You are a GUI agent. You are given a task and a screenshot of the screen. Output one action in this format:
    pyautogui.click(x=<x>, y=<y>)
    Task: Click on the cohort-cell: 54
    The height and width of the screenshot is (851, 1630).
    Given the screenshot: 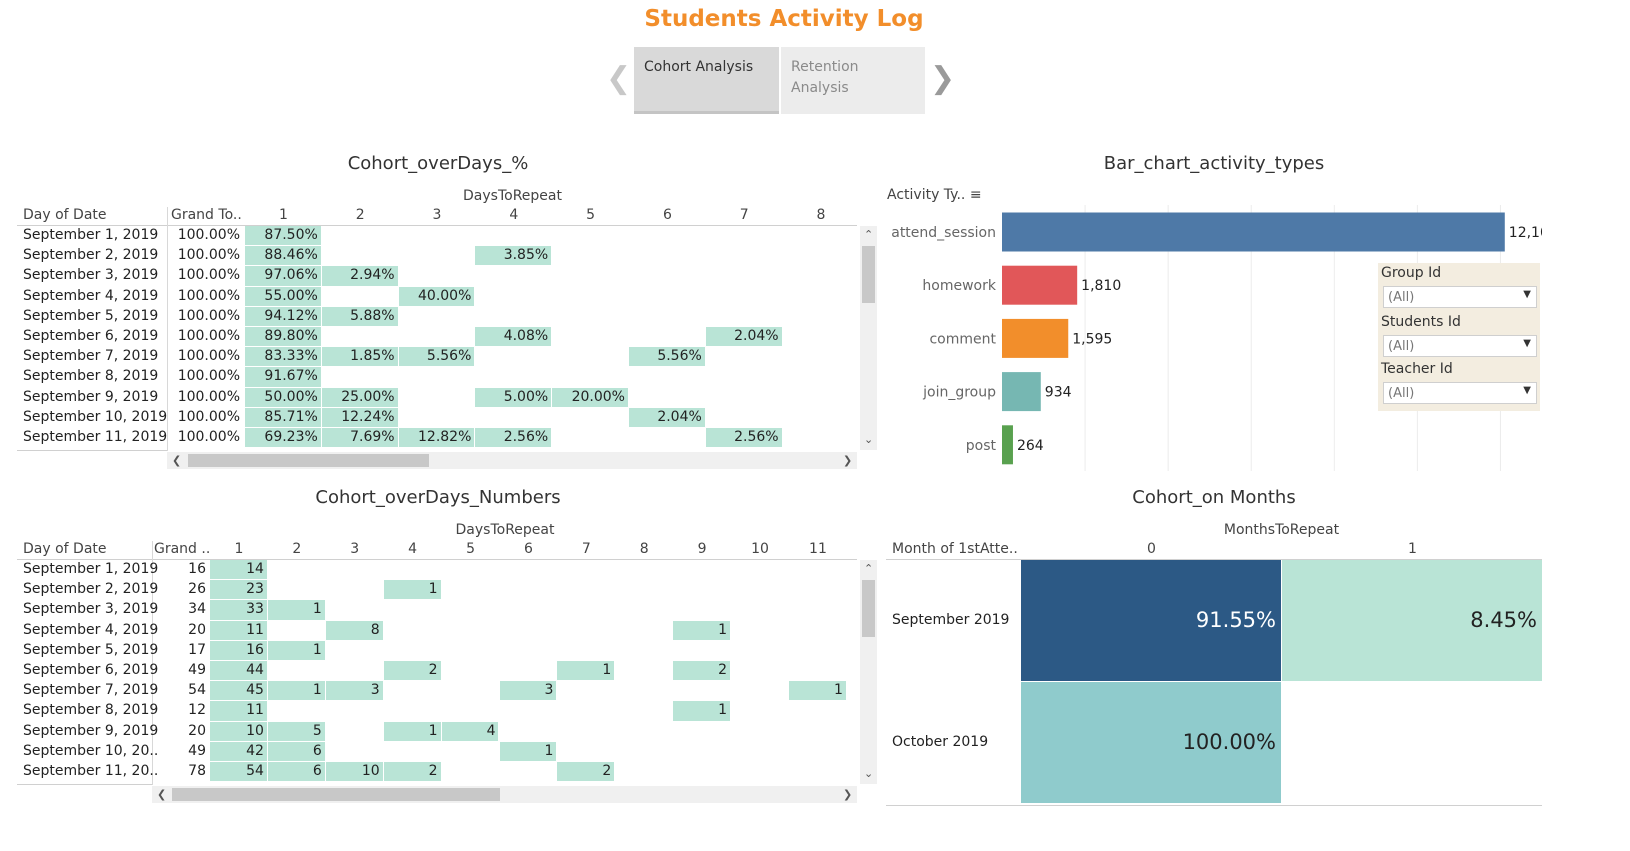 What is the action you would take?
    pyautogui.click(x=255, y=771)
    